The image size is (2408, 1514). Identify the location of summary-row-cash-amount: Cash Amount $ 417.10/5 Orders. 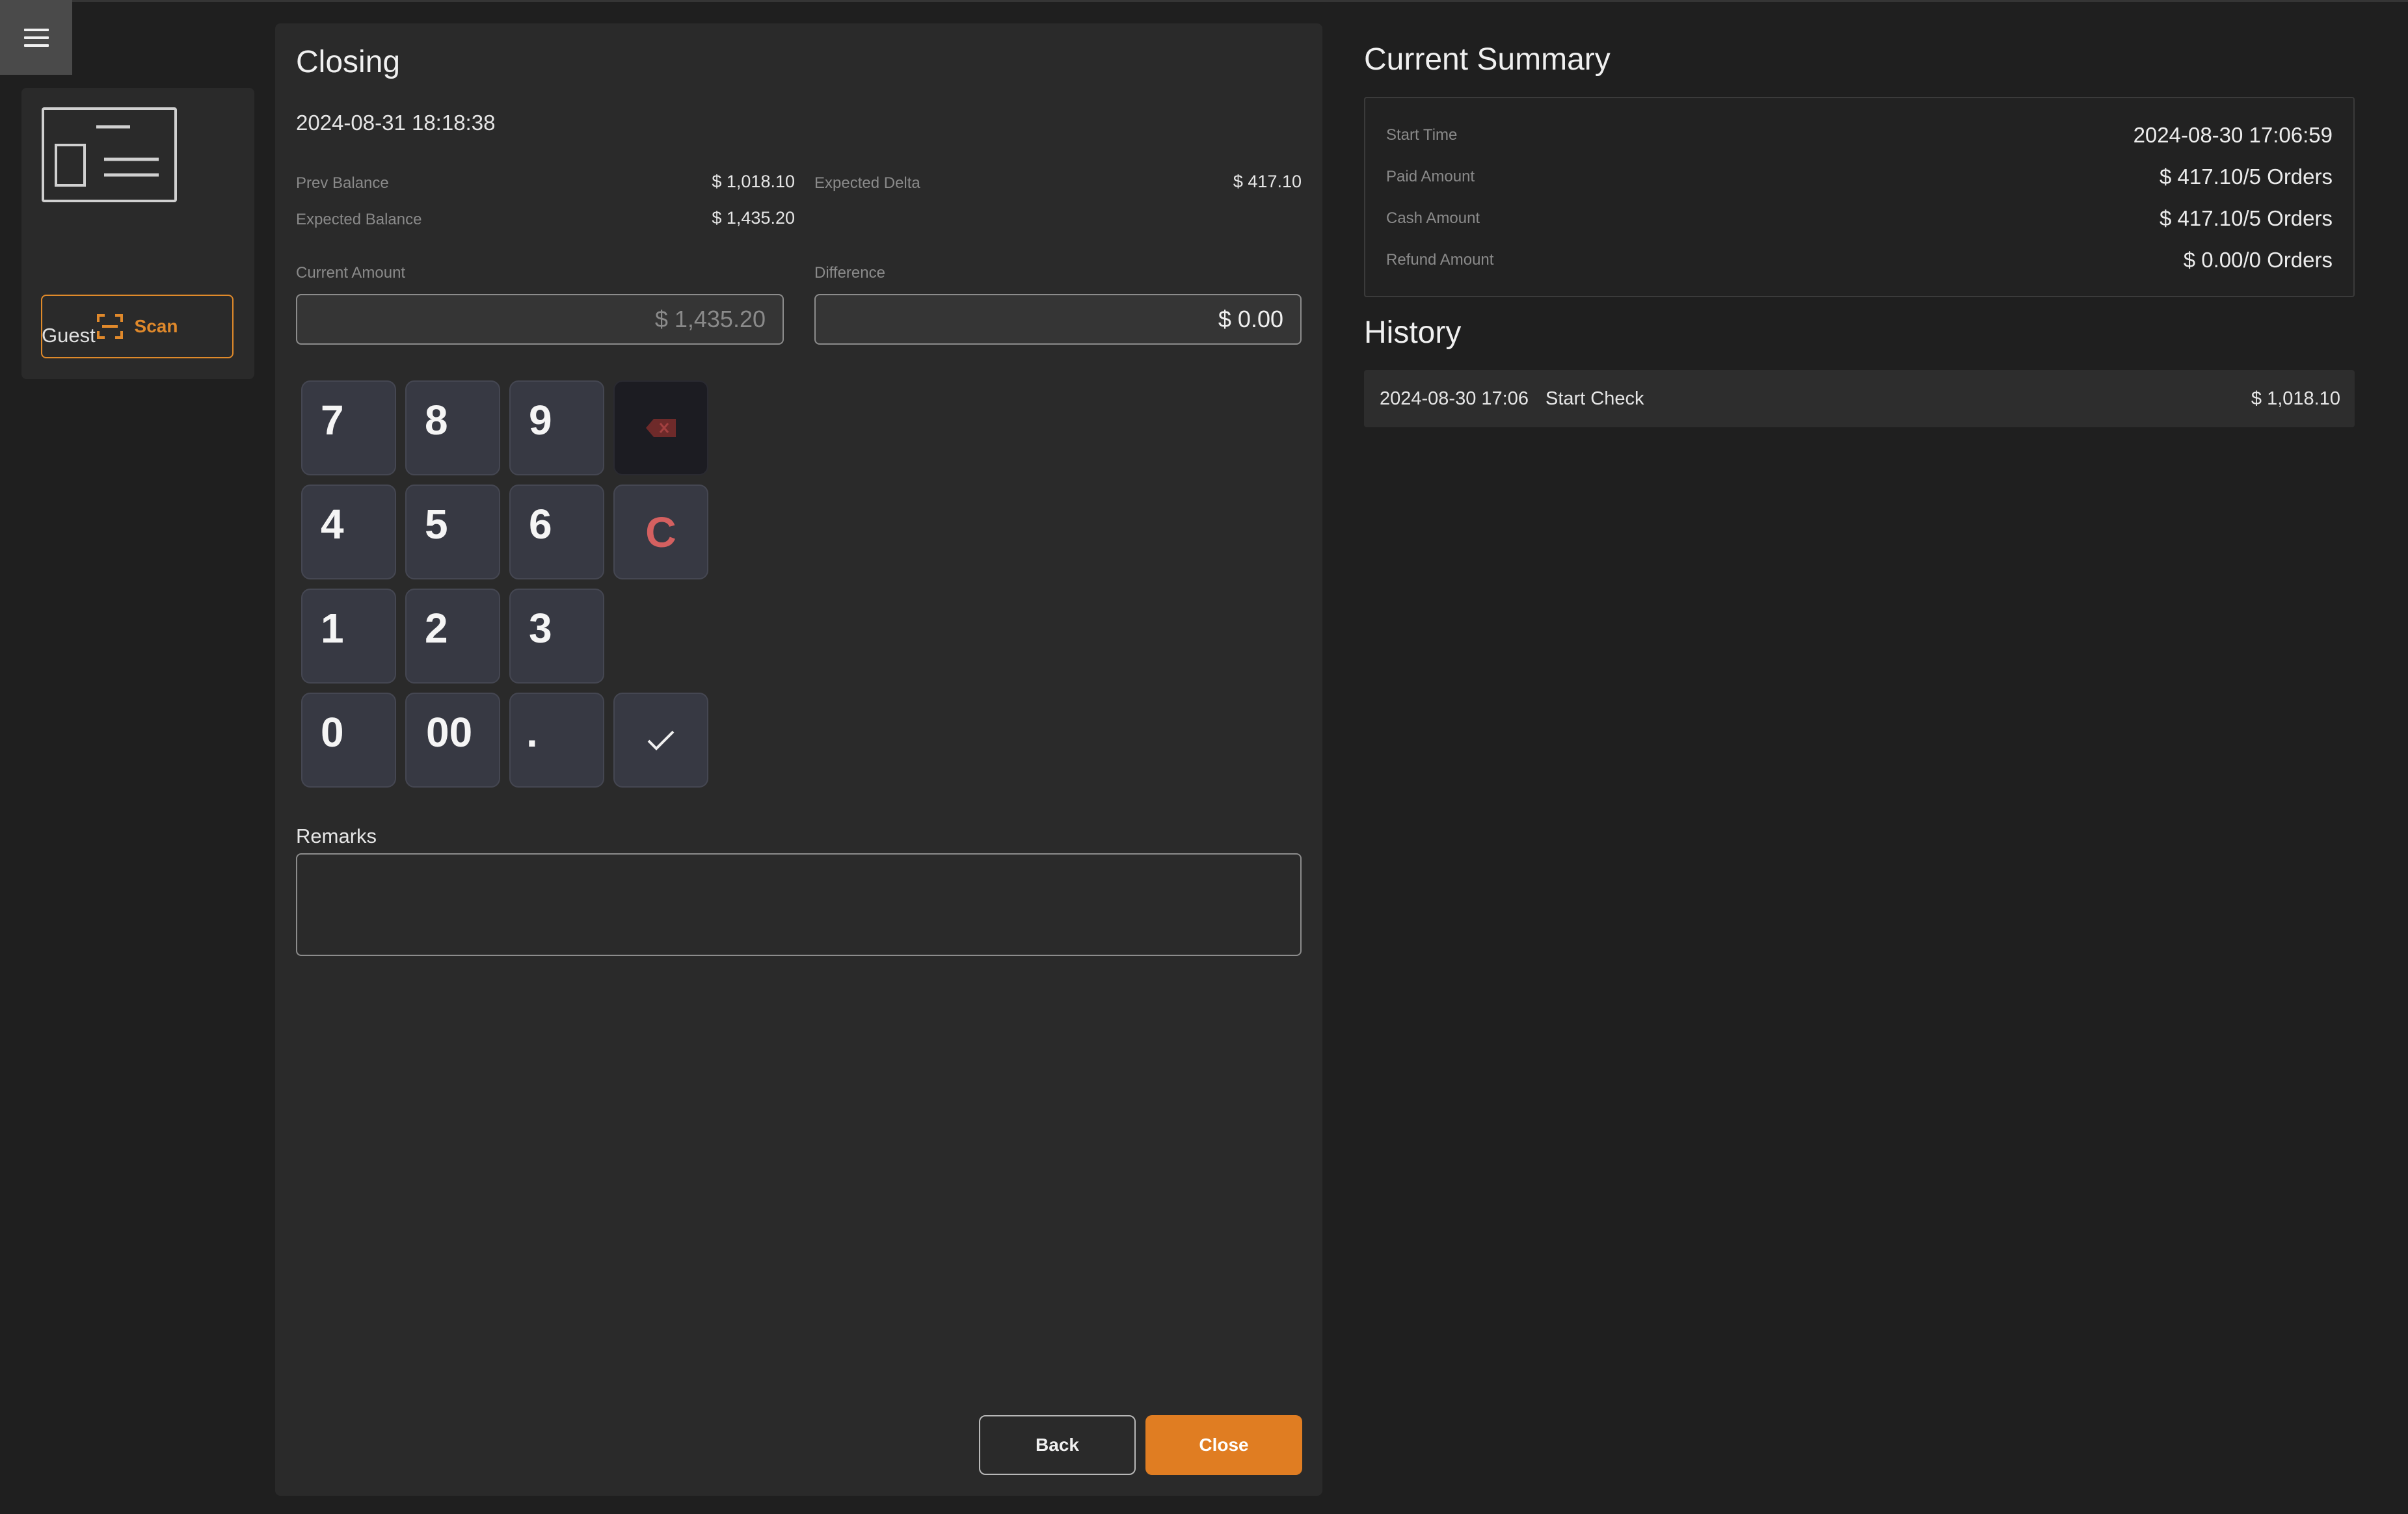
(1859, 218).